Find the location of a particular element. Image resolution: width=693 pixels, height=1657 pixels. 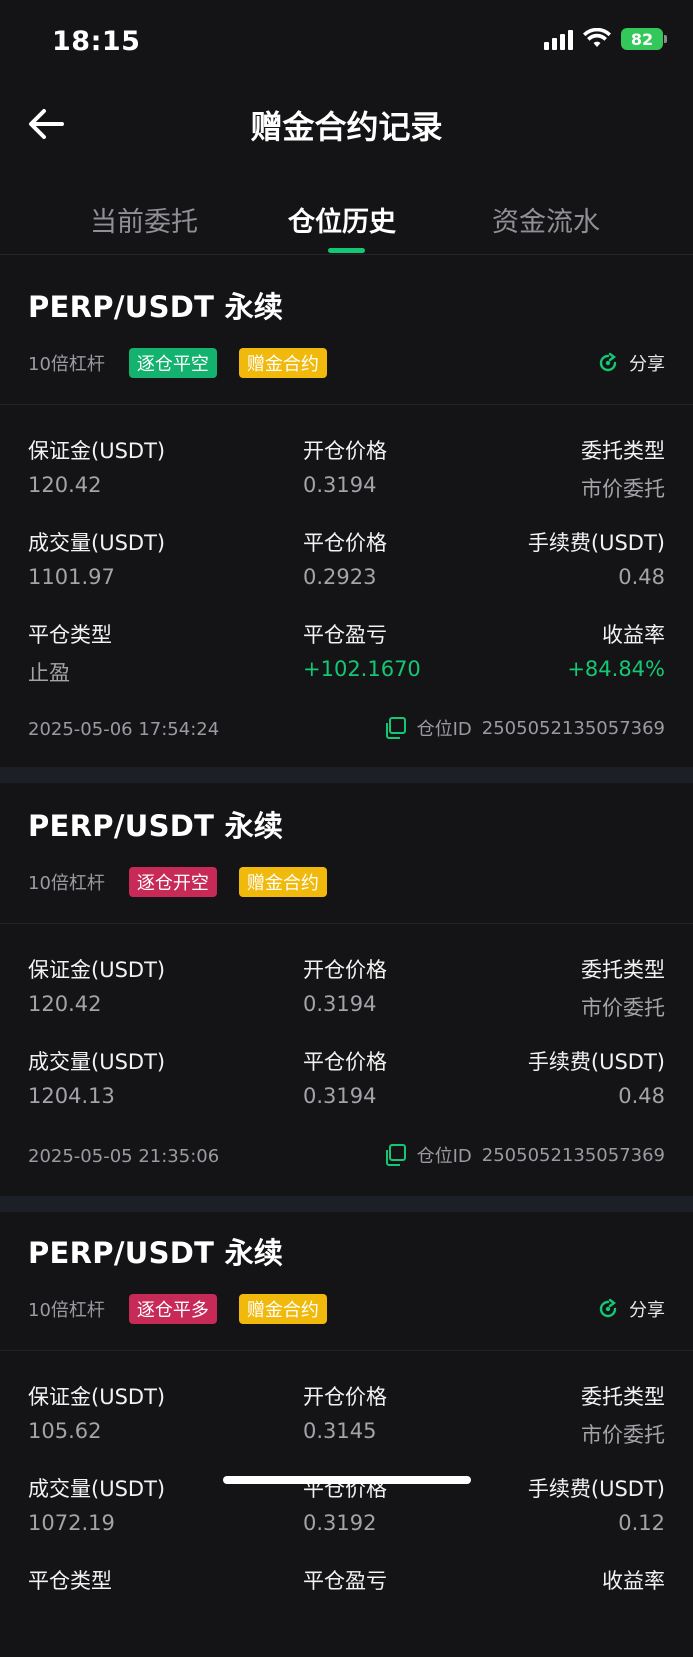

open-price-value: 0.3145 is located at coordinates (340, 1431).